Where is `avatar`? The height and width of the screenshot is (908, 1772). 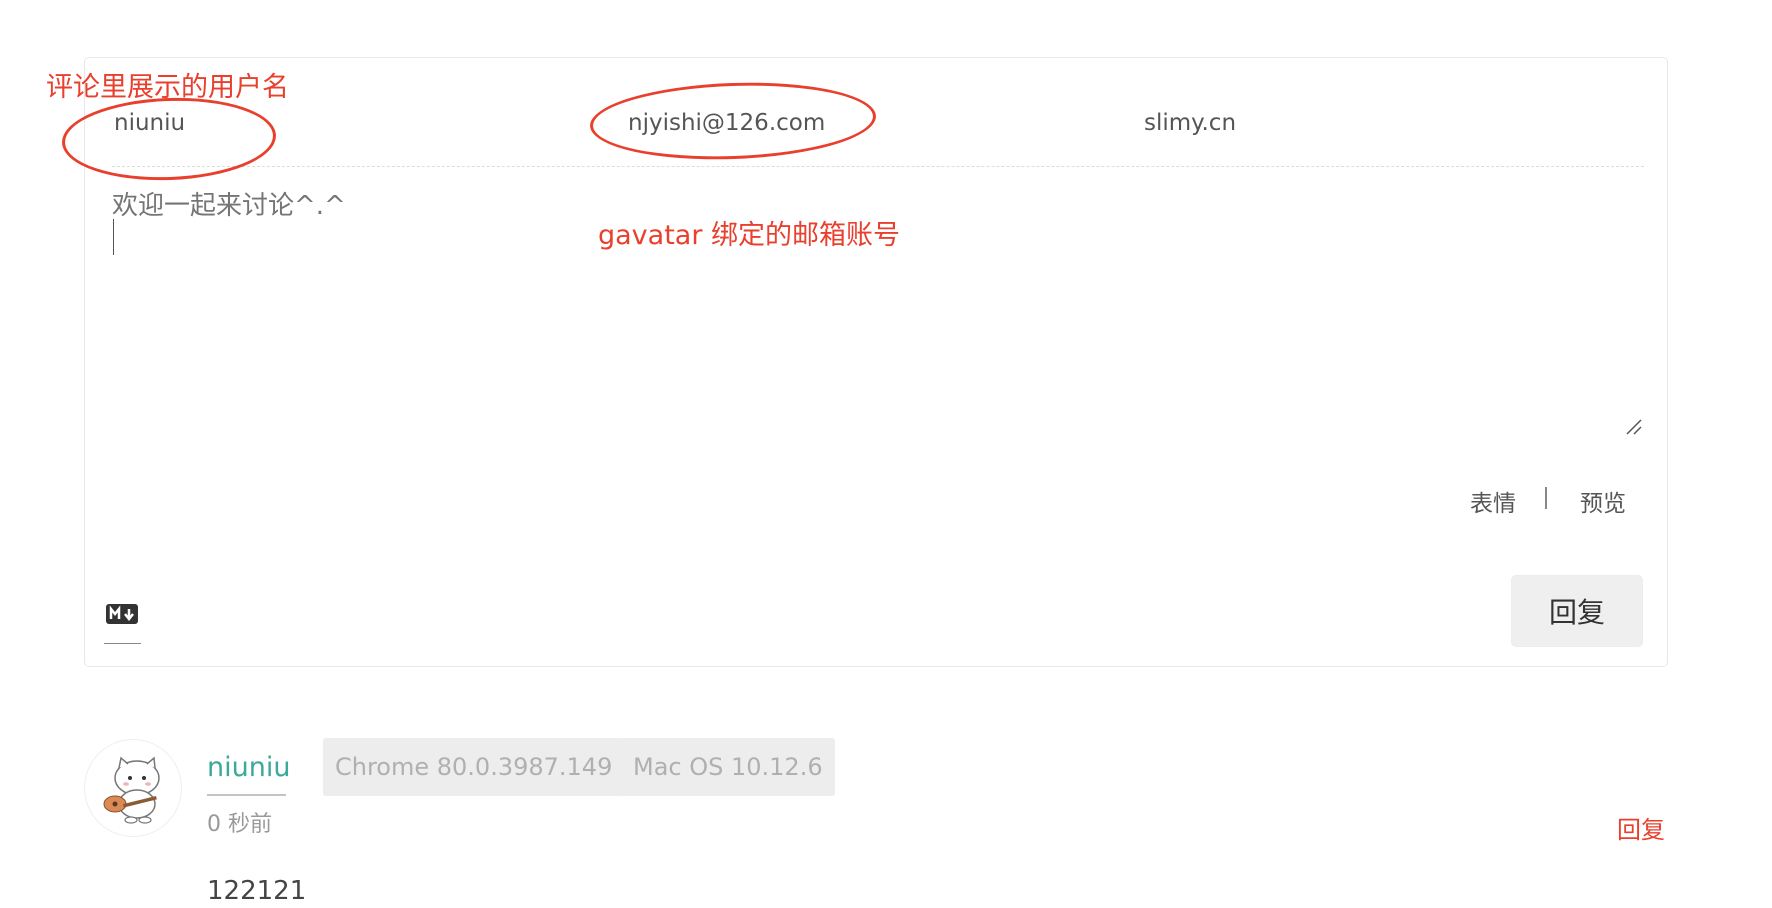 avatar is located at coordinates (133, 788).